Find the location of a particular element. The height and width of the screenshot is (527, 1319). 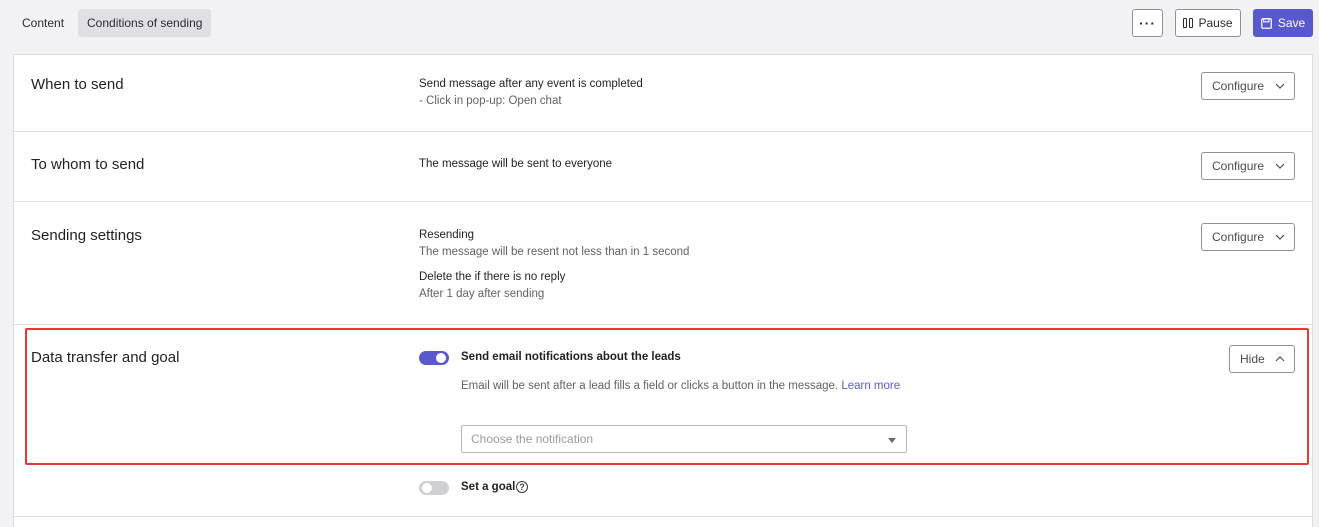

notification-select: Choose the notification is located at coordinates (684, 439).